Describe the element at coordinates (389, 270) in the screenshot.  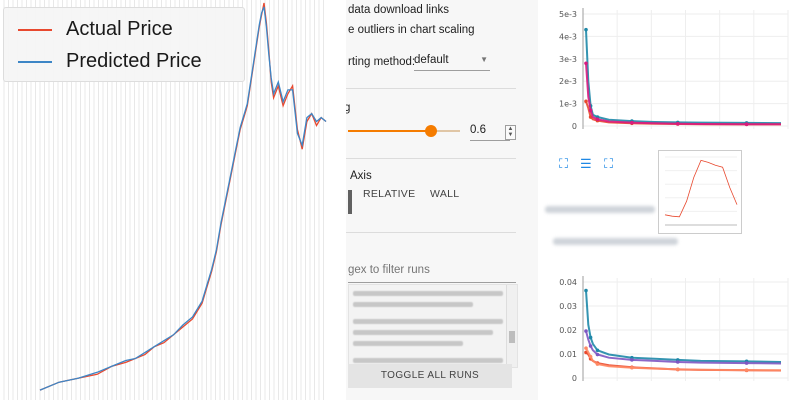
I see `run-filter-placeholder: gex to filter runs` at that location.